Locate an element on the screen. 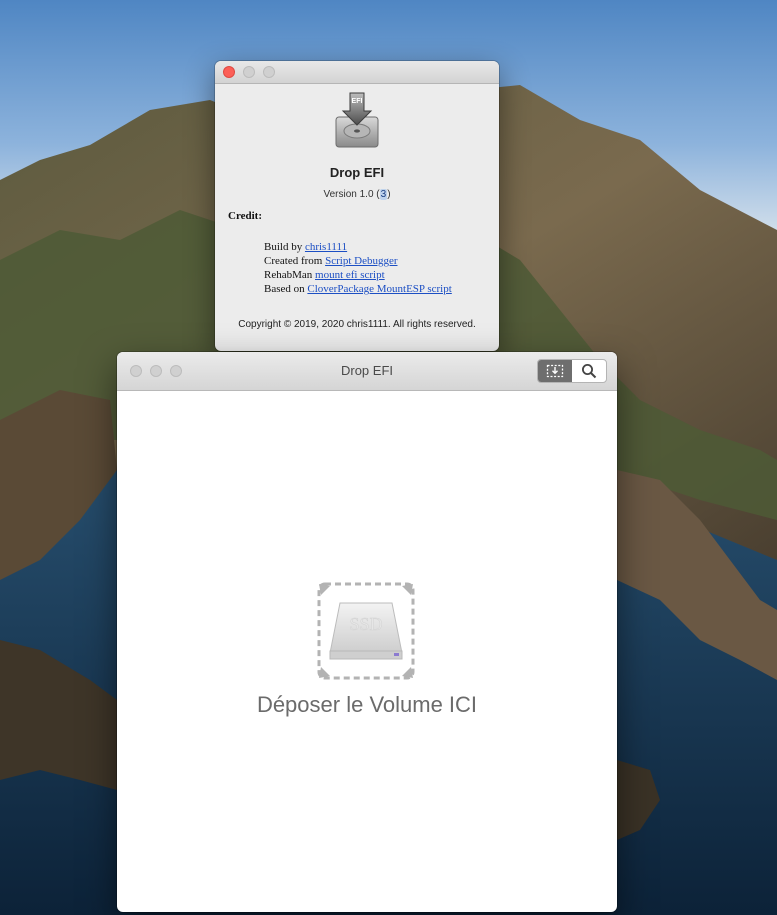 The width and height of the screenshot is (777, 915). credit-line: Build by chris1111 is located at coordinates (306, 247).